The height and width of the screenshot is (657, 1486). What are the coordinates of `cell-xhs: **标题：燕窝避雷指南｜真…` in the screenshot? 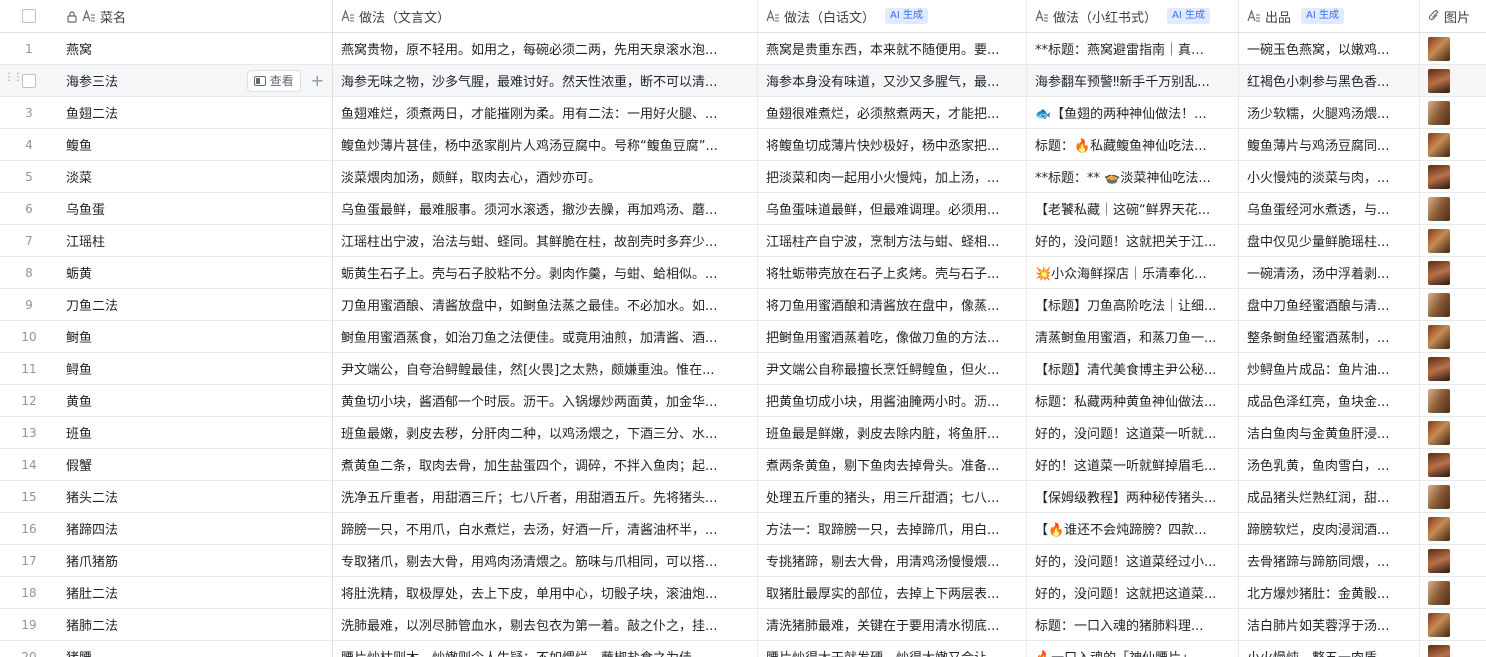 It's located at (1133, 48).